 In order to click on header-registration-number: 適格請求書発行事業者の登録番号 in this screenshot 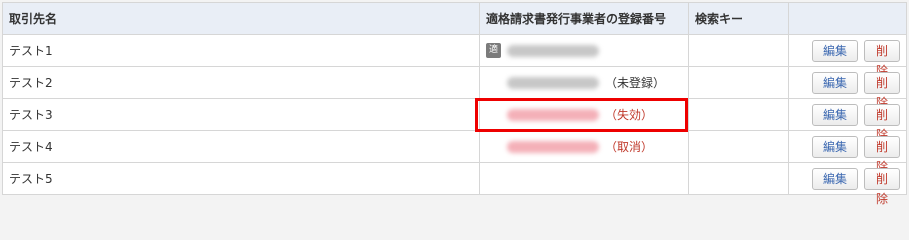, I will do `click(584, 18)`.